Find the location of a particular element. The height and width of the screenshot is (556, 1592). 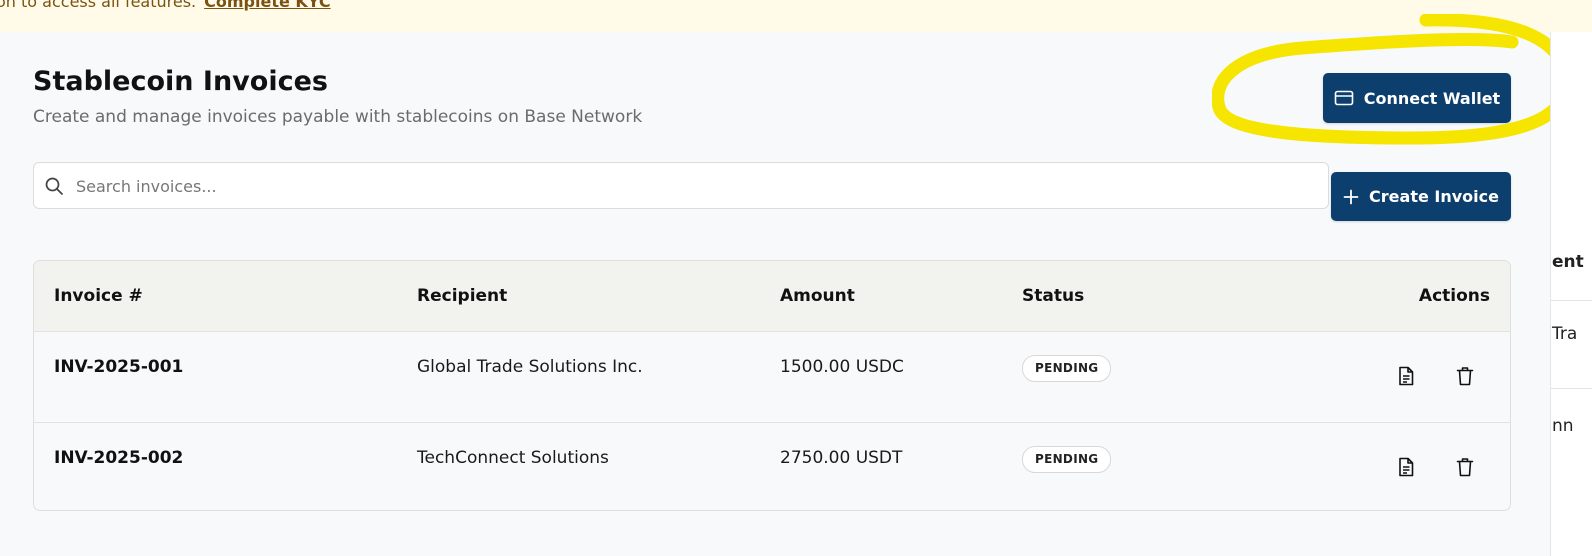

search-icon is located at coordinates (54, 186).